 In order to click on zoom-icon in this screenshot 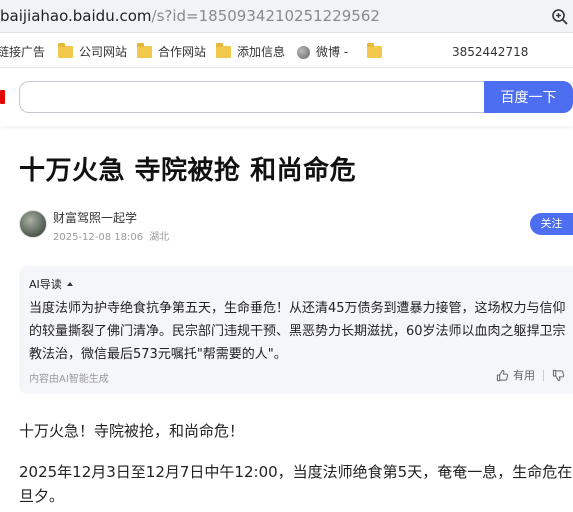, I will do `click(560, 17)`.